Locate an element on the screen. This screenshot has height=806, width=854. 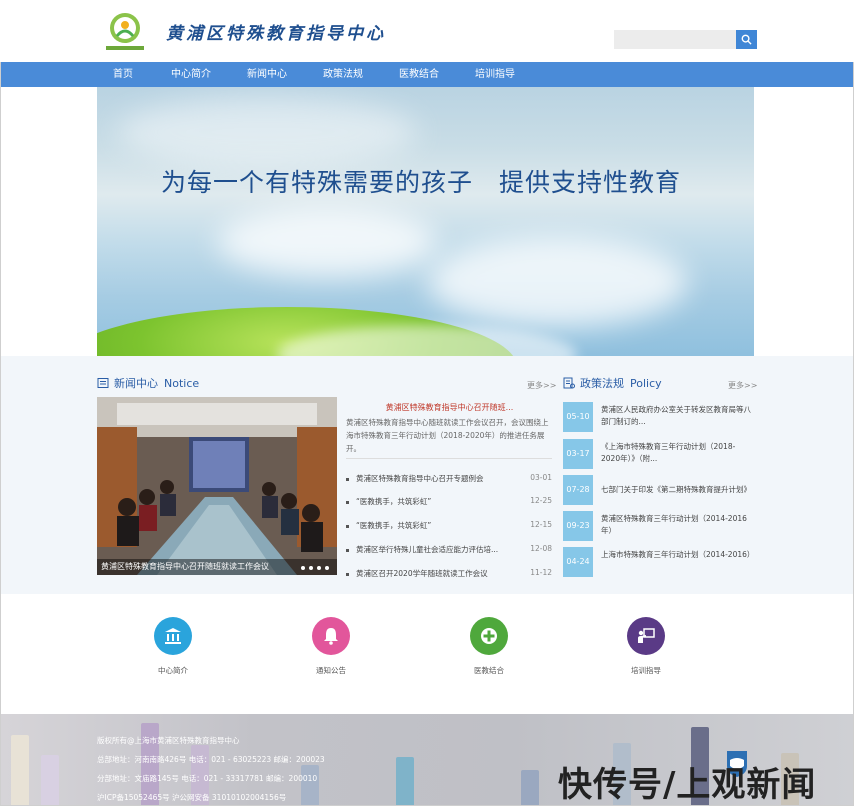
policy-more-link: 更多>> is located at coordinates (742, 385).